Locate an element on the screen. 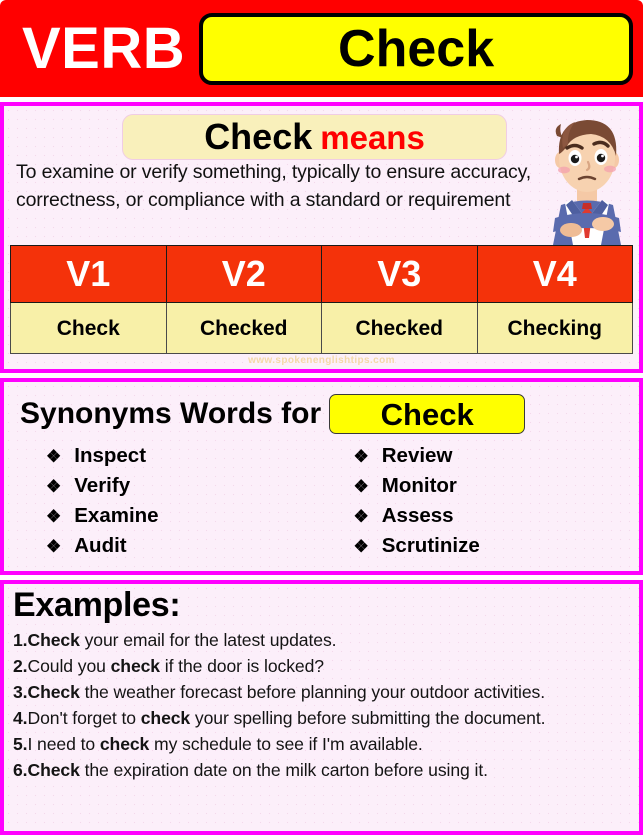  headword-text: Check is located at coordinates (416, 48).